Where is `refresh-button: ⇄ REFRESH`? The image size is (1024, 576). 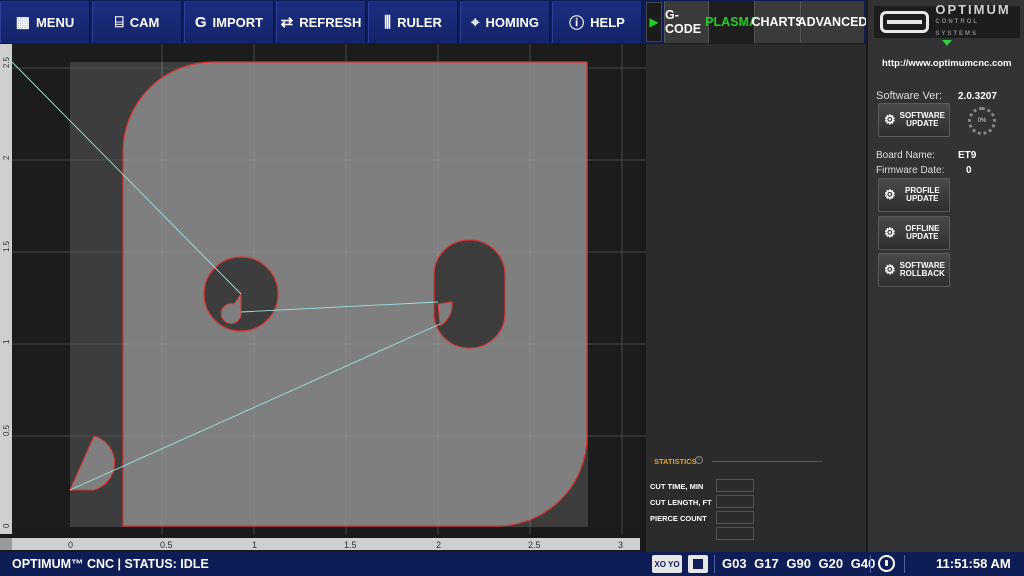 refresh-button: ⇄ REFRESH is located at coordinates (321, 22).